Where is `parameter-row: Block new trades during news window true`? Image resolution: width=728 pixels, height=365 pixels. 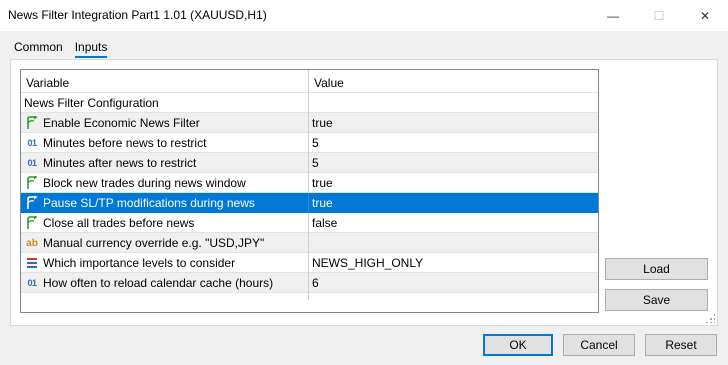
parameter-row: Block new trades during news window true is located at coordinates (309, 183).